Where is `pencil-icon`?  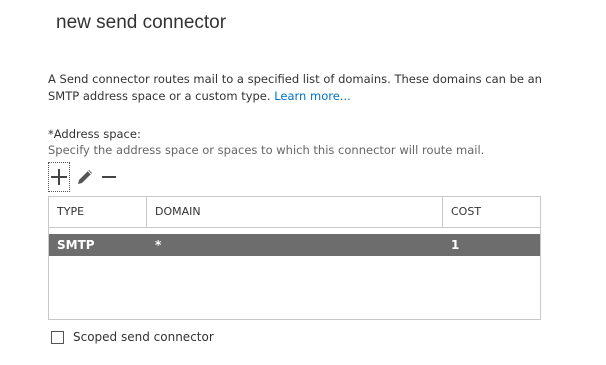
pencil-icon is located at coordinates (85, 177).